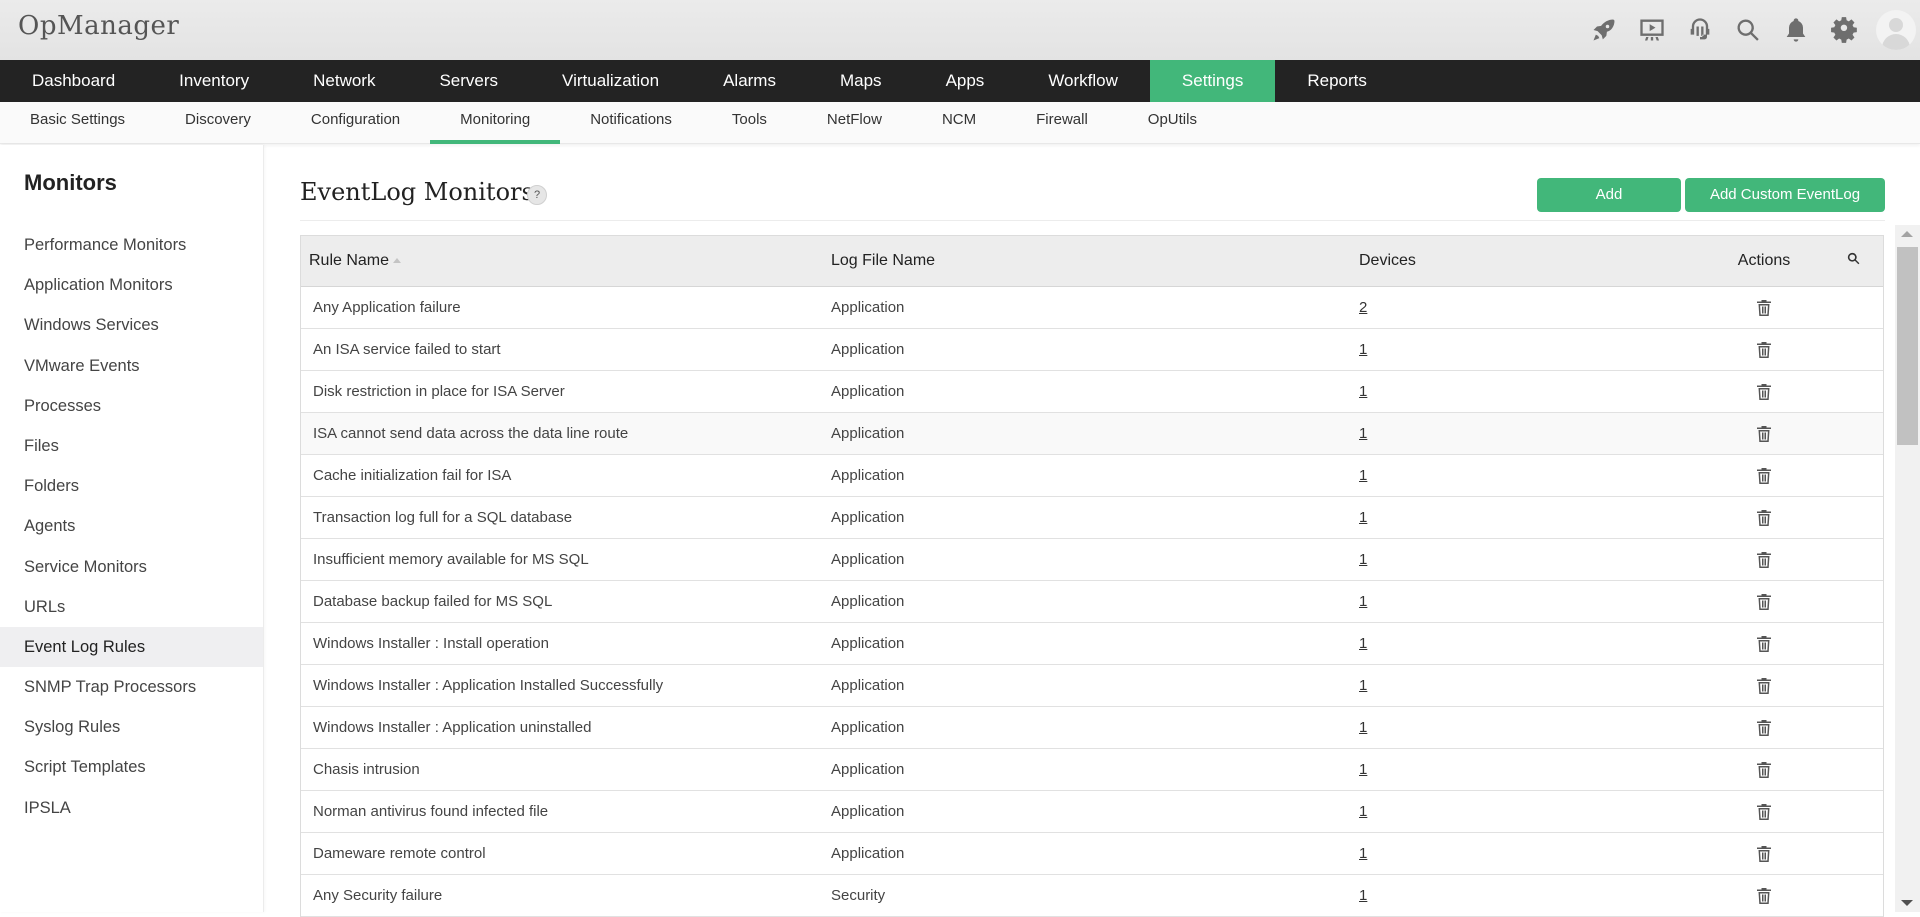 This screenshot has height=917, width=1920. Describe the element at coordinates (1844, 30) in the screenshot. I see `gear-icon` at that location.